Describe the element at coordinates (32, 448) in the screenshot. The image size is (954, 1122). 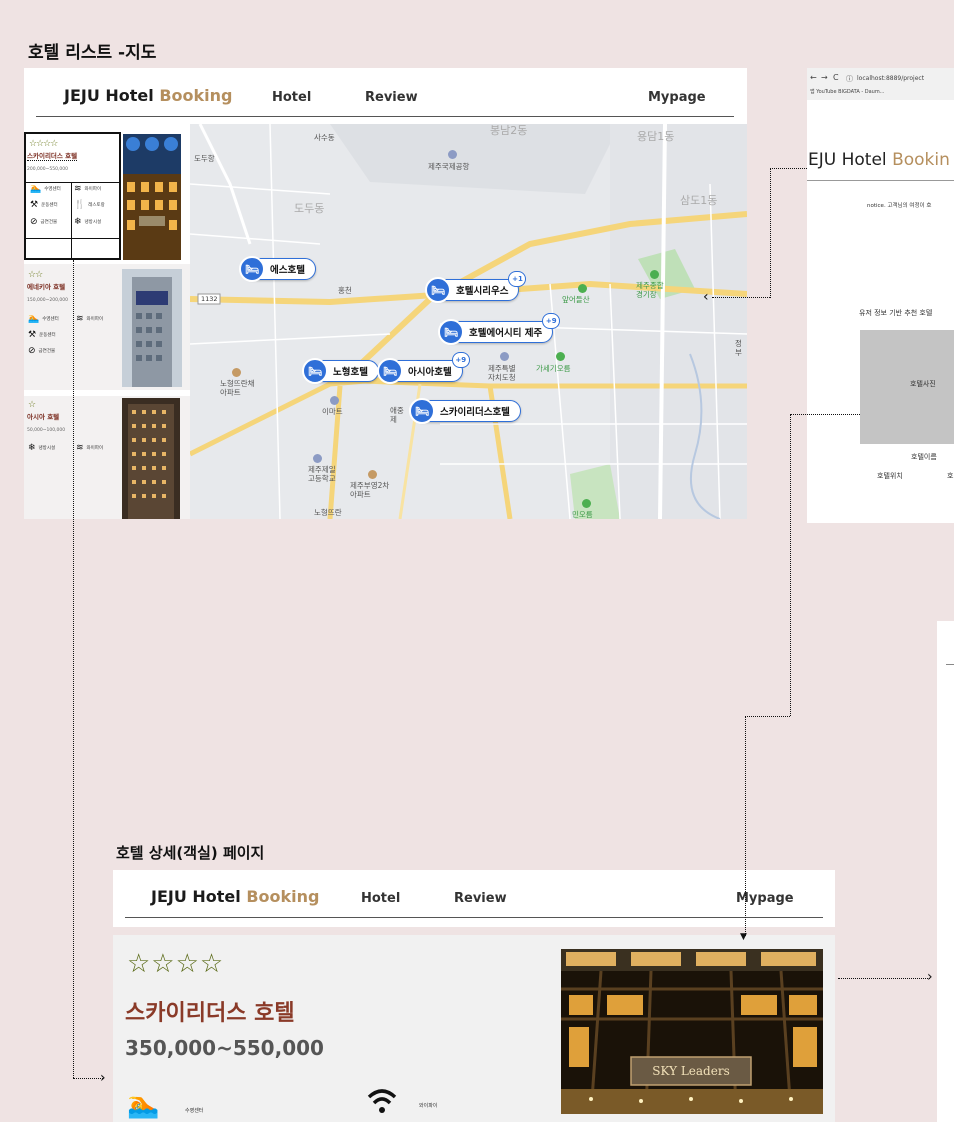
I see `ac-icon: ❄` at that location.